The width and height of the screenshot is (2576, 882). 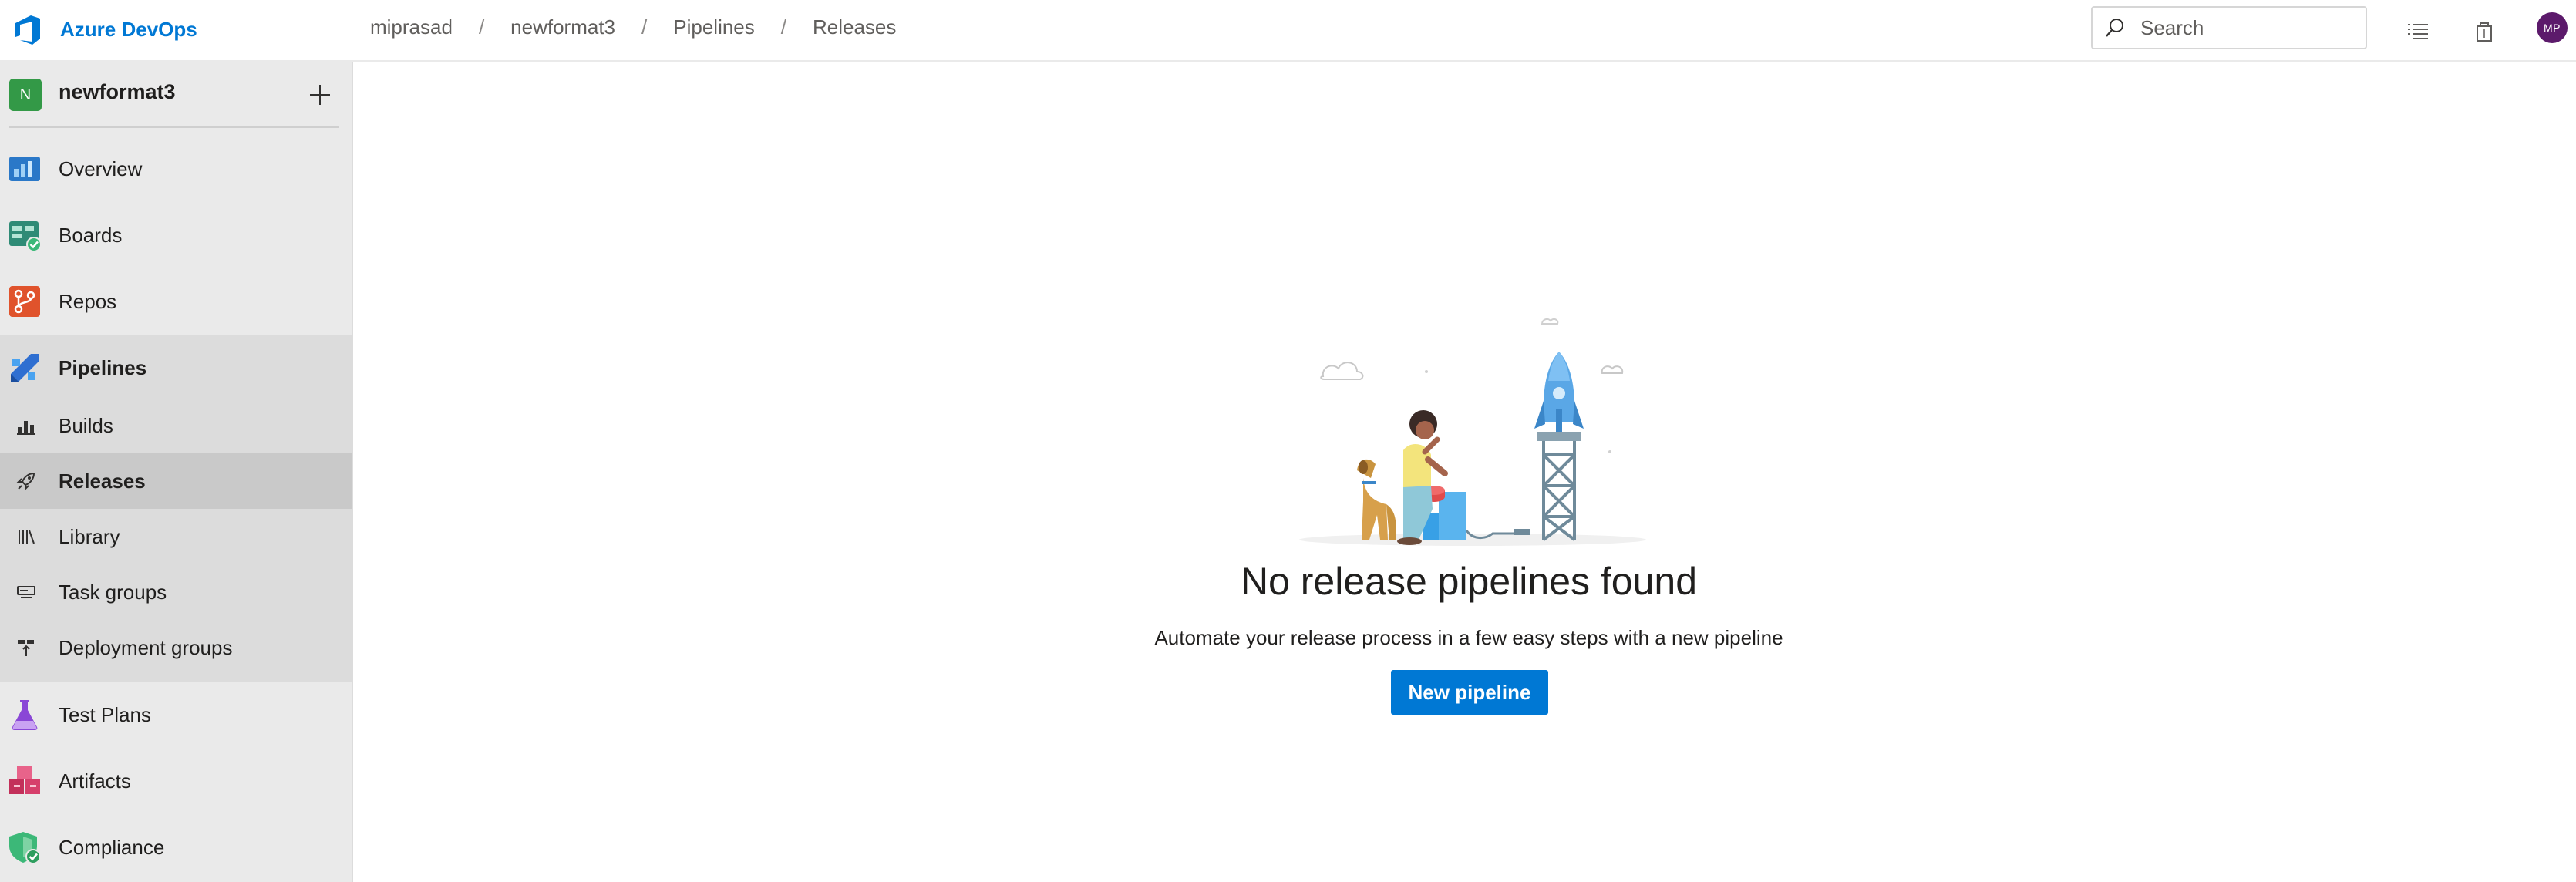 I want to click on sidebar-item-boards: Boards, so click(x=176, y=235).